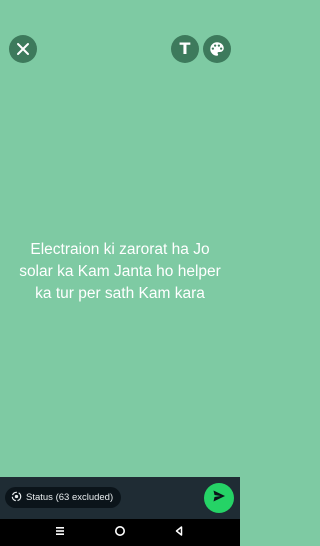 The width and height of the screenshot is (320, 546). I want to click on home-button, so click(120, 533).